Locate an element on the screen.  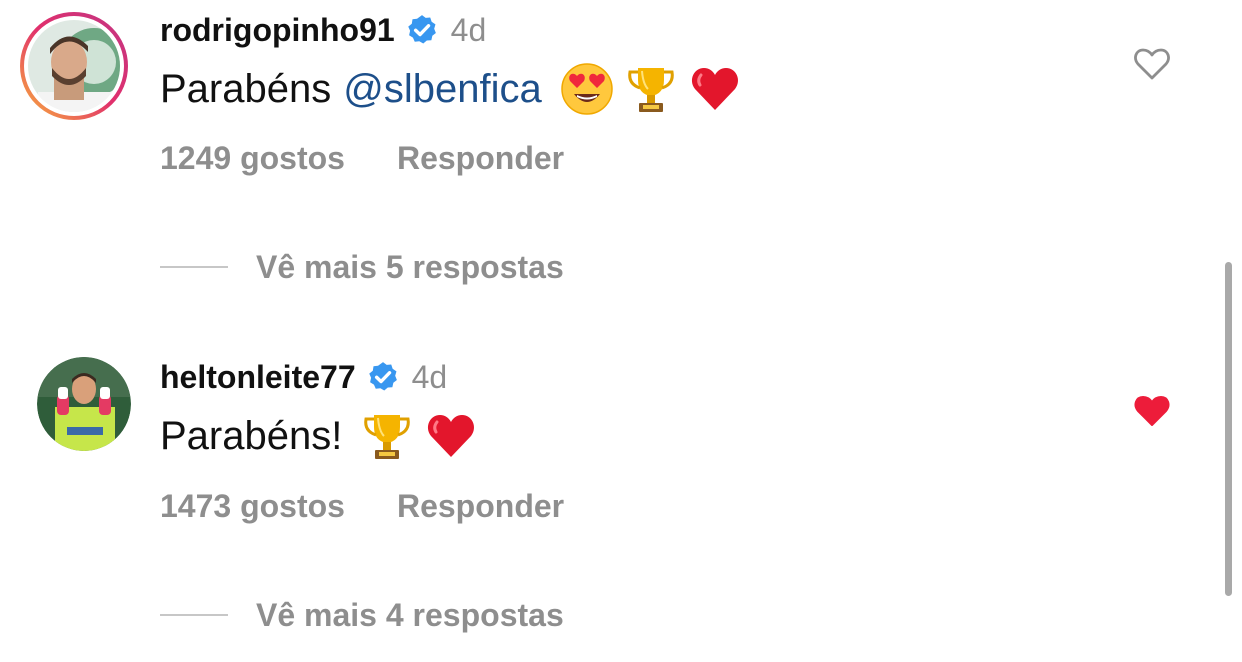
username-row: rodrigopinho91 4d is located at coordinates (323, 30).